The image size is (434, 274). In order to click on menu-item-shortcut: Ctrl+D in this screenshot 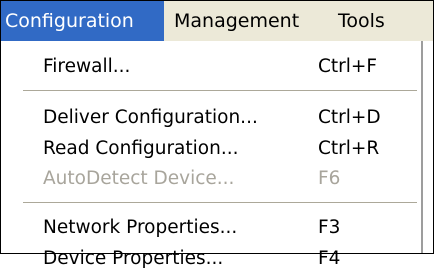, I will do `click(349, 117)`.